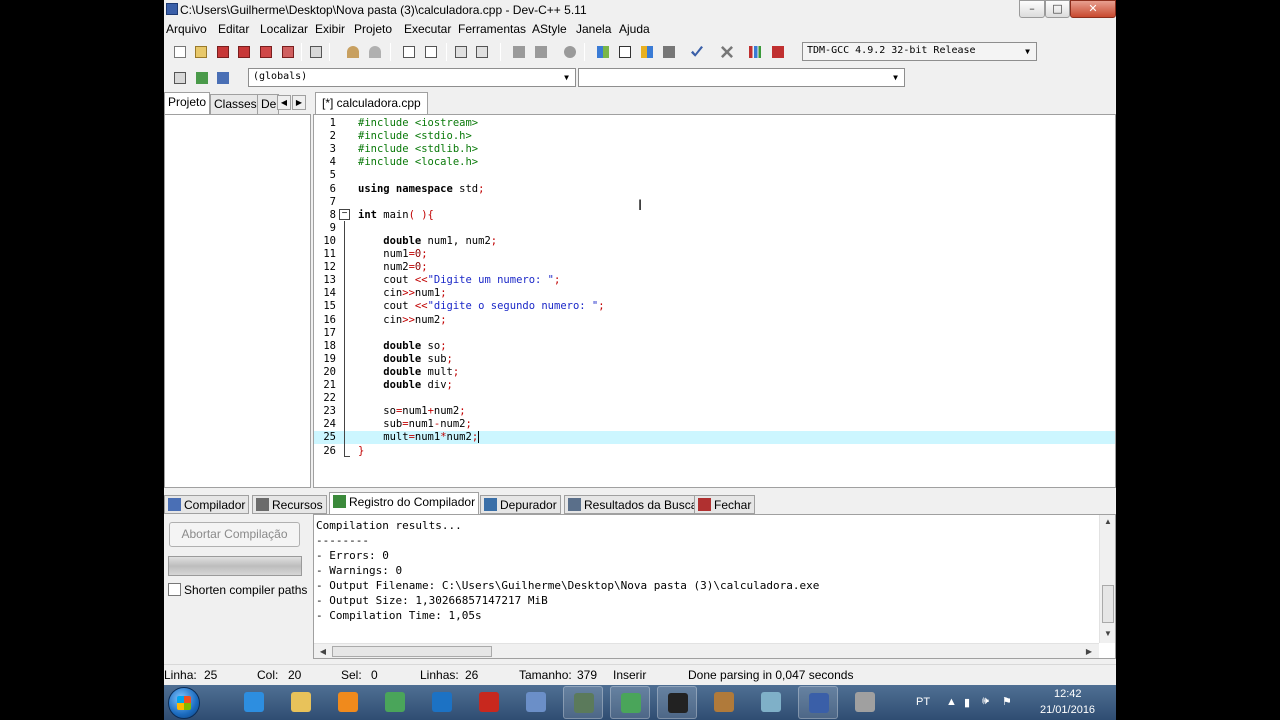 This screenshot has width=1280, height=720. What do you see at coordinates (714, 438) in the screenshot?
I see `code-line: 25 mult=num1*num2;` at bounding box center [714, 438].